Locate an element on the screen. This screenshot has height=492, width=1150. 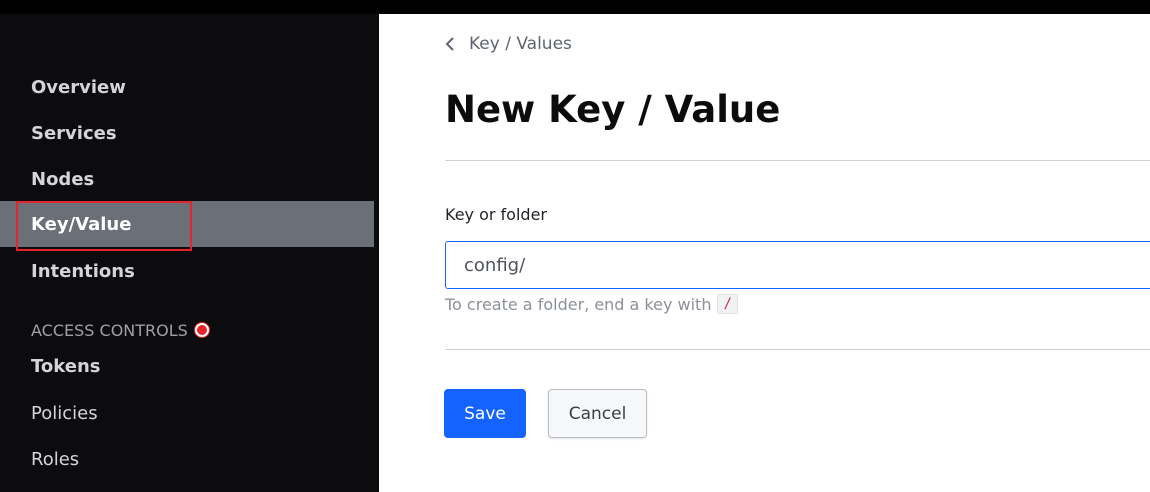
selection-highlight-box is located at coordinates (104, 226).